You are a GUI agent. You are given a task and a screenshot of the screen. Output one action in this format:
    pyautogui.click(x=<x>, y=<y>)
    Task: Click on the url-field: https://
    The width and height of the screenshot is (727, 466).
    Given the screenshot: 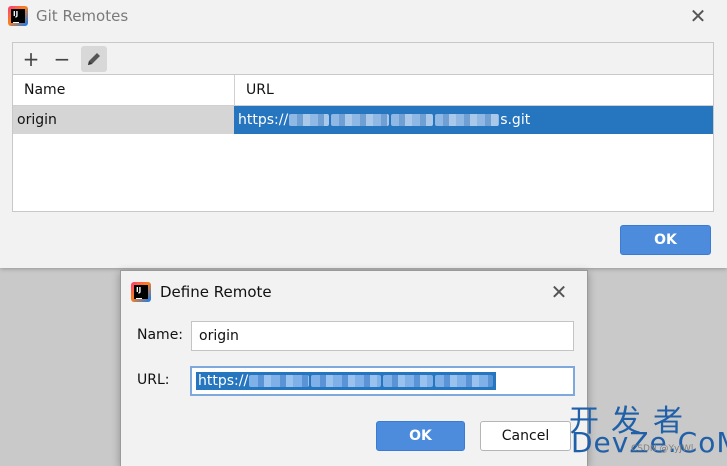 What is the action you would take?
    pyautogui.click(x=382, y=381)
    